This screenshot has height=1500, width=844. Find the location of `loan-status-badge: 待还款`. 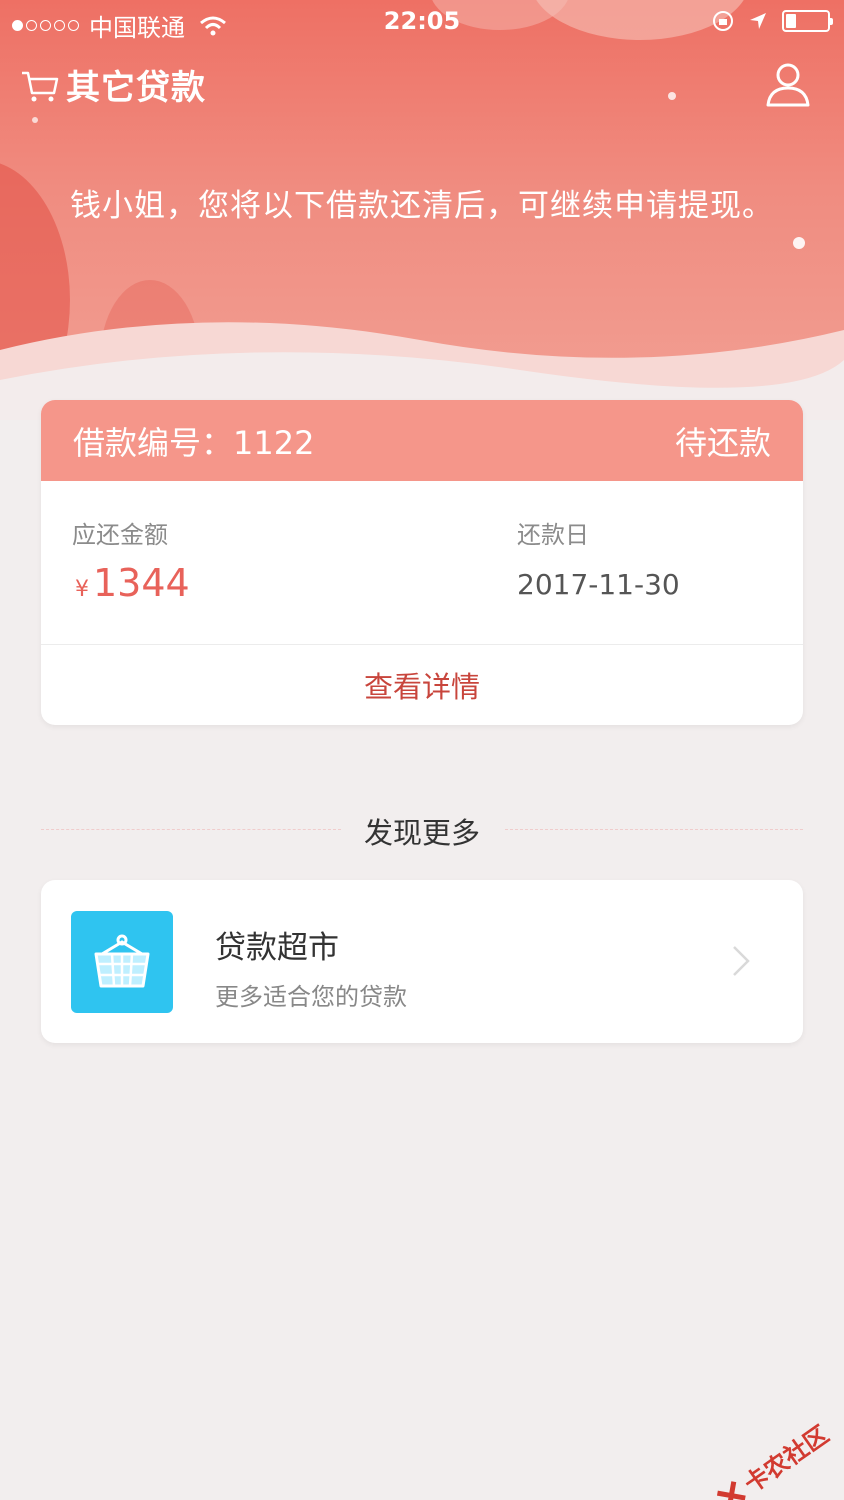

loan-status-badge: 待还款 is located at coordinates (722, 442).